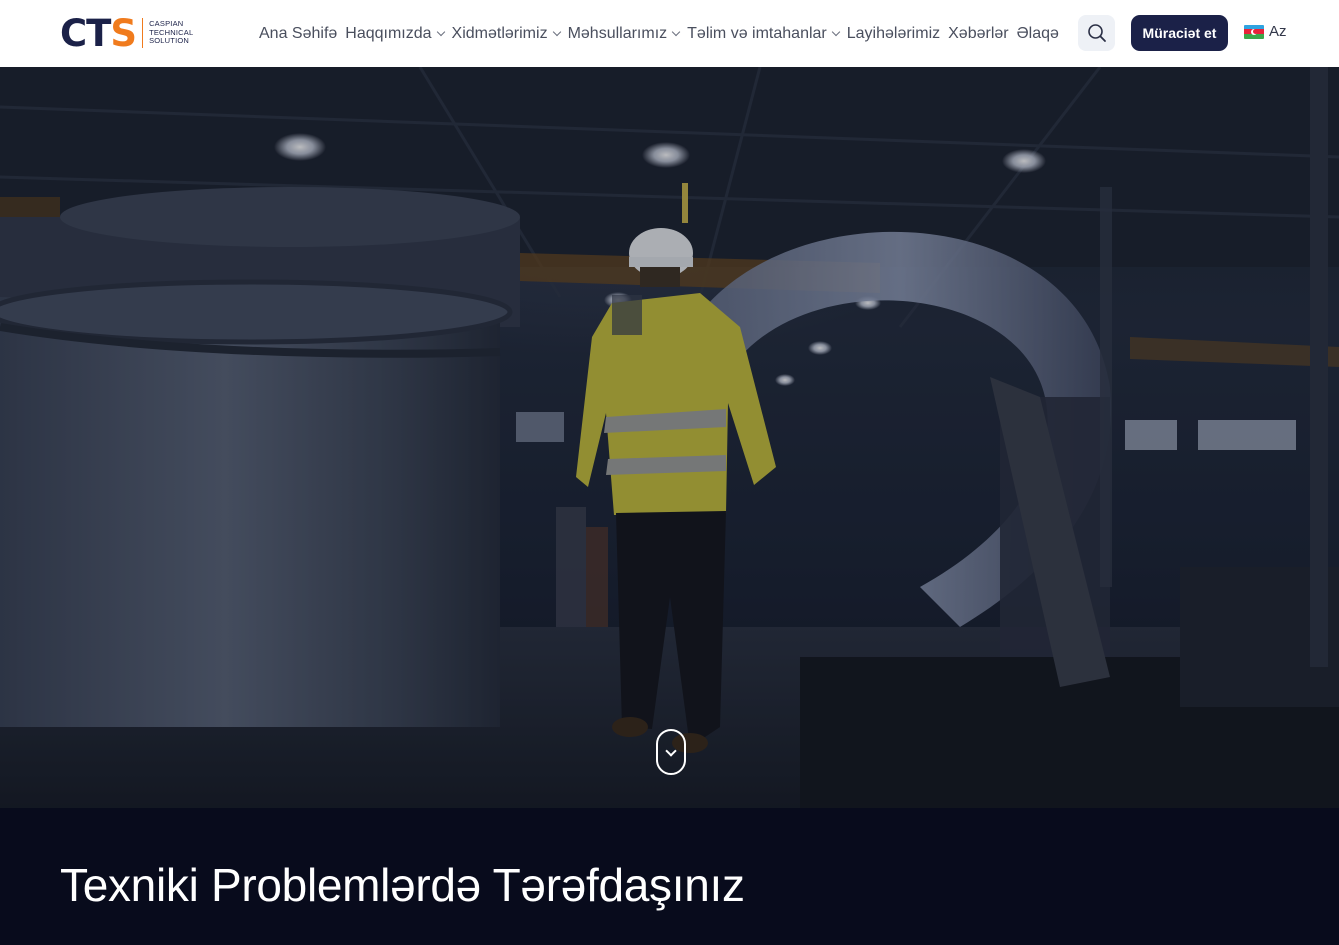  Describe the element at coordinates (169, 41) in the screenshot. I see `logo-sub-line: SOLUTION` at that location.